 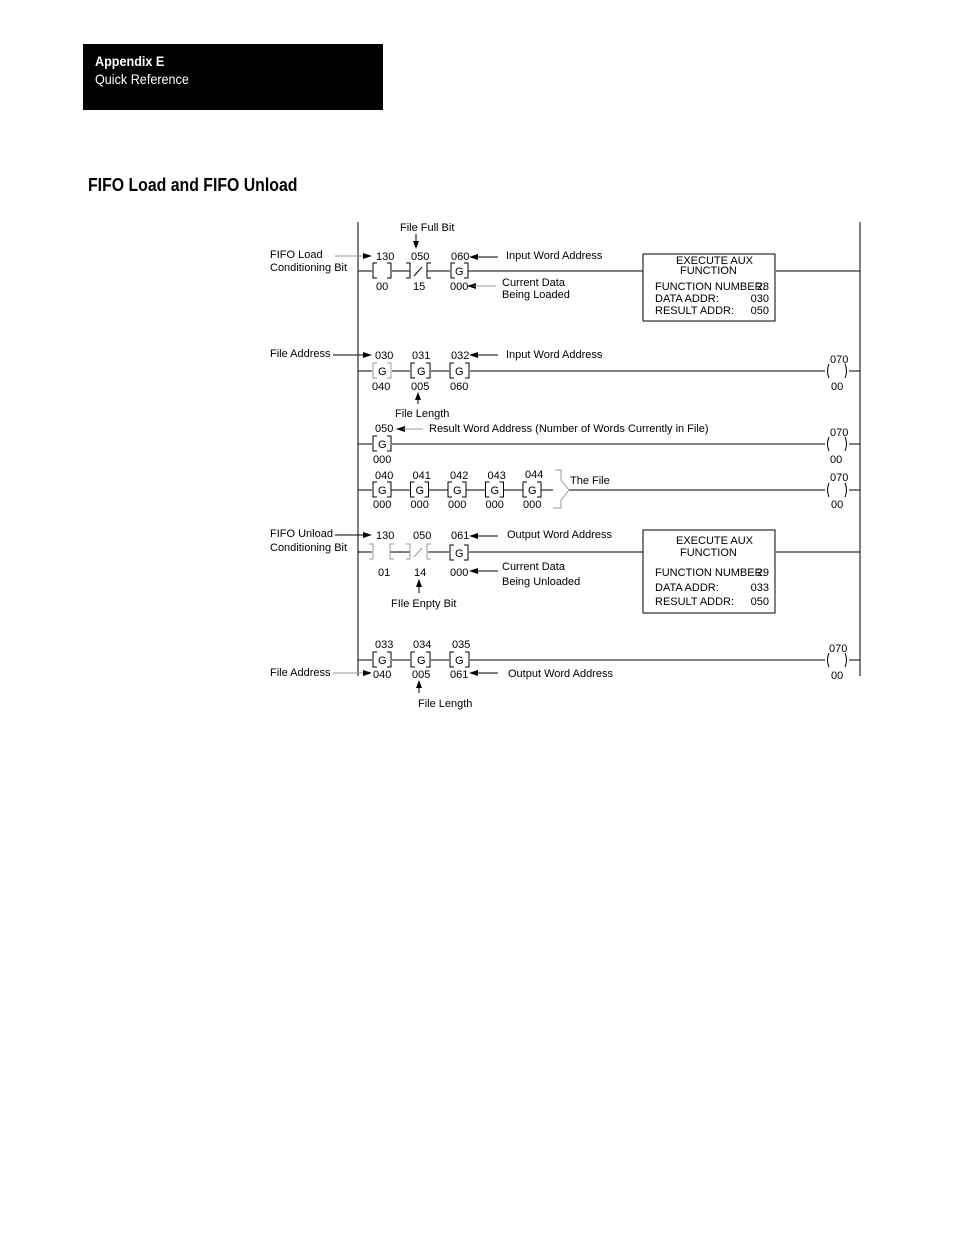 What do you see at coordinates (590, 481) in the screenshot?
I see `the-file-label: The File` at bounding box center [590, 481].